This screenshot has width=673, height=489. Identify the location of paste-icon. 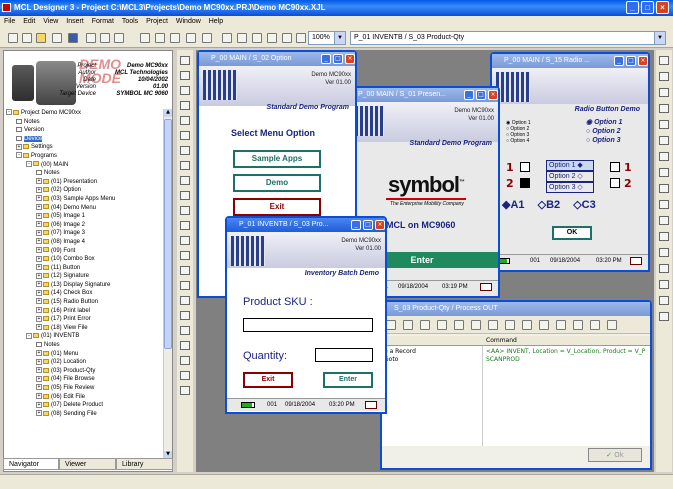
(175, 38).